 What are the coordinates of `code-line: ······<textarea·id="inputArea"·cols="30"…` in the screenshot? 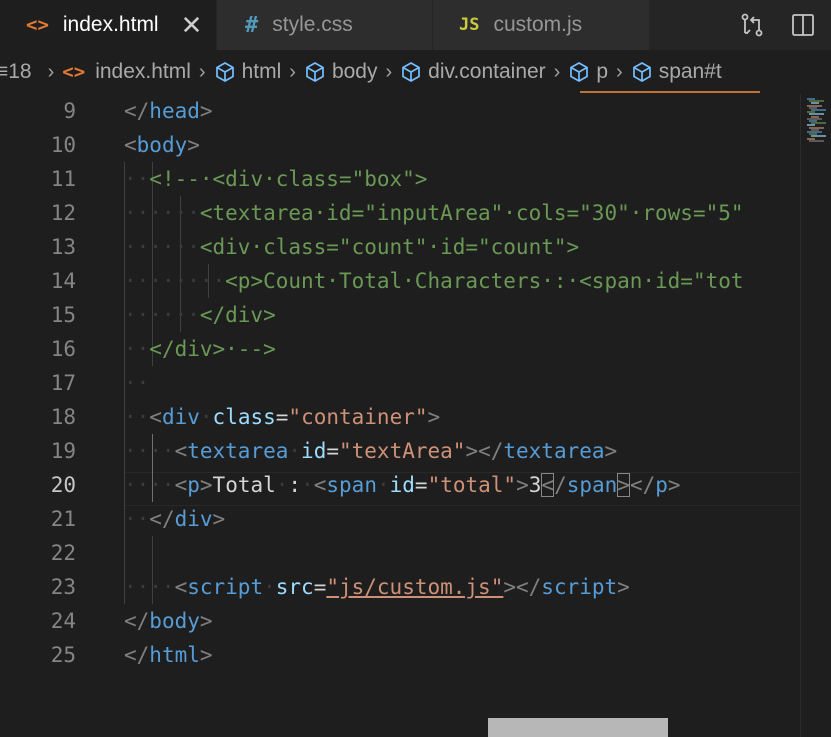 It's located at (434, 213).